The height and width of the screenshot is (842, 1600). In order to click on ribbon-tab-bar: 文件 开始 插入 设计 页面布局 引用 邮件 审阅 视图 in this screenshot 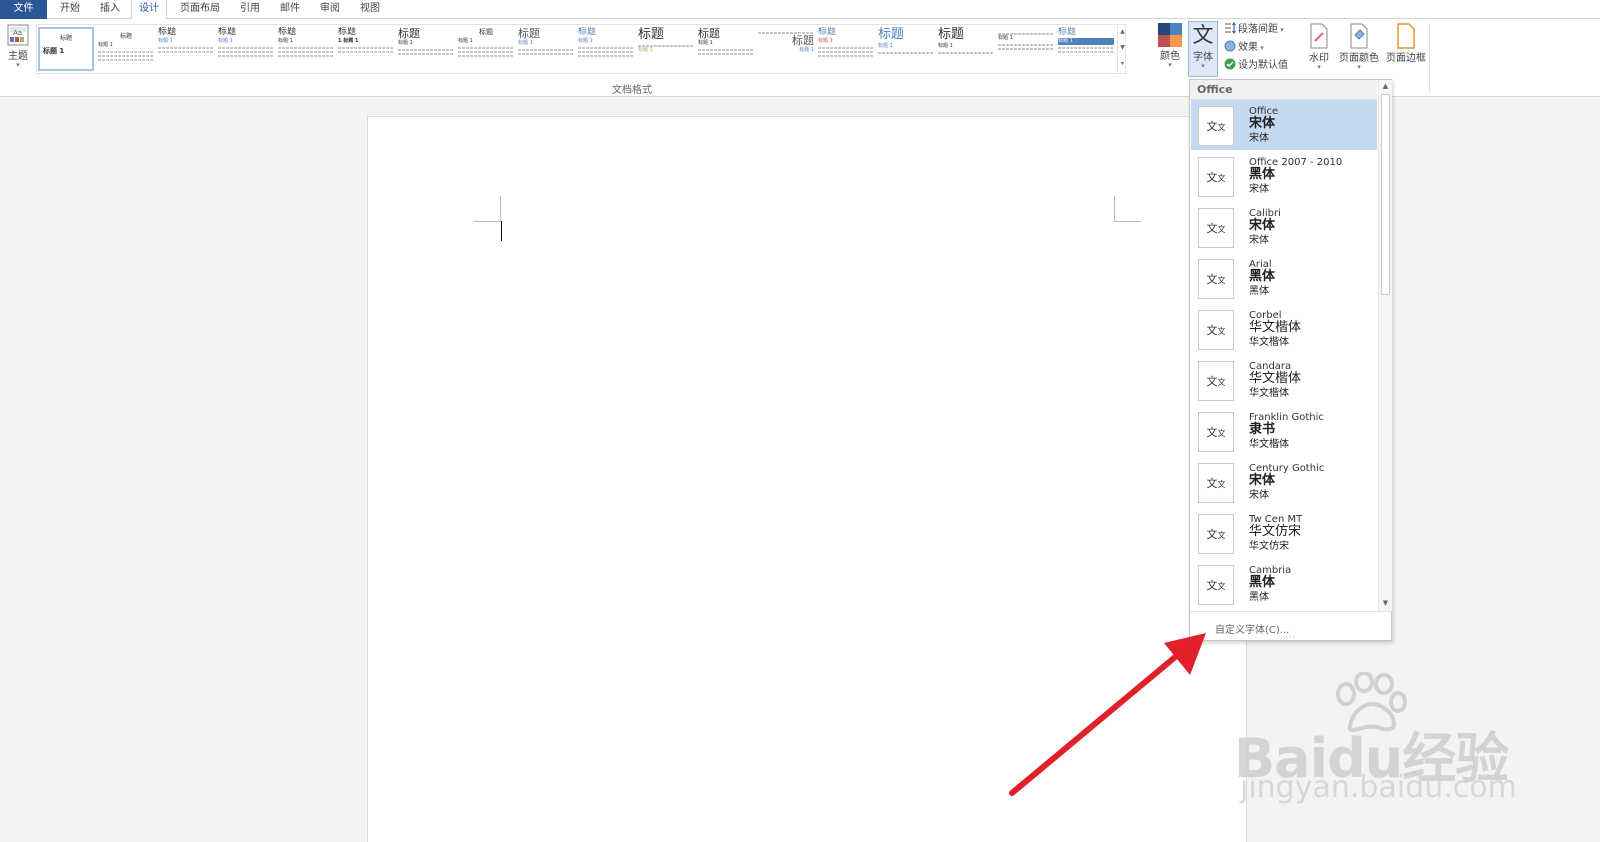, I will do `click(800, 10)`.